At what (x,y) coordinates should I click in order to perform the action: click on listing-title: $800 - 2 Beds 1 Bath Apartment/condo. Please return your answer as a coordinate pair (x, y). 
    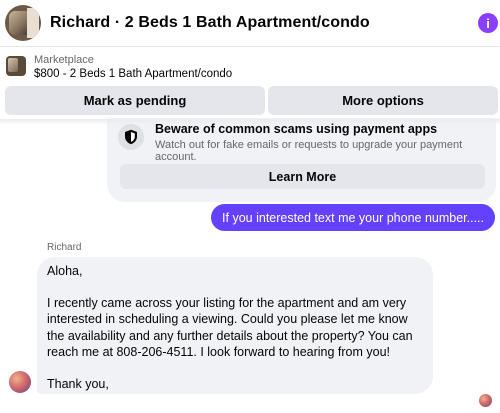
    Looking at the image, I should click on (133, 74).